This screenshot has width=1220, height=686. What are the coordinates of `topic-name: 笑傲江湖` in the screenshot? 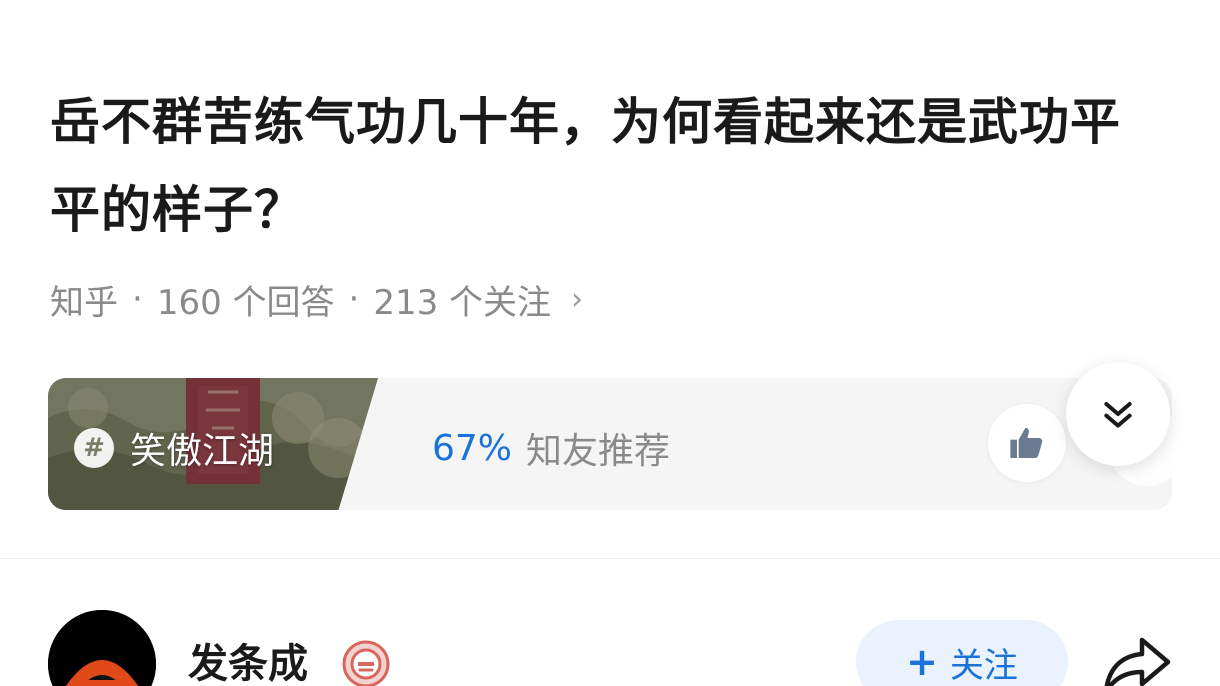 It's located at (202, 451).